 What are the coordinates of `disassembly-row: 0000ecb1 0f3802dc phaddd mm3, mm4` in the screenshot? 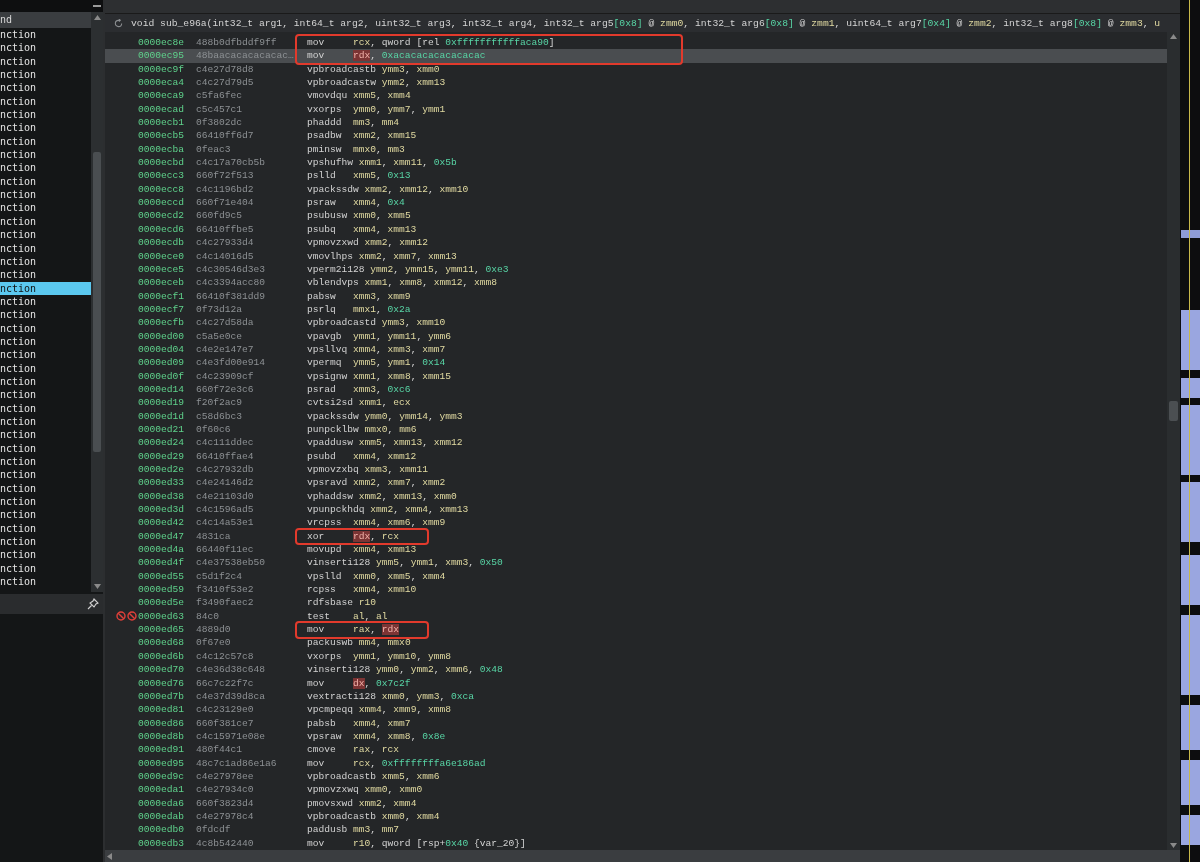 It's located at (636, 123).